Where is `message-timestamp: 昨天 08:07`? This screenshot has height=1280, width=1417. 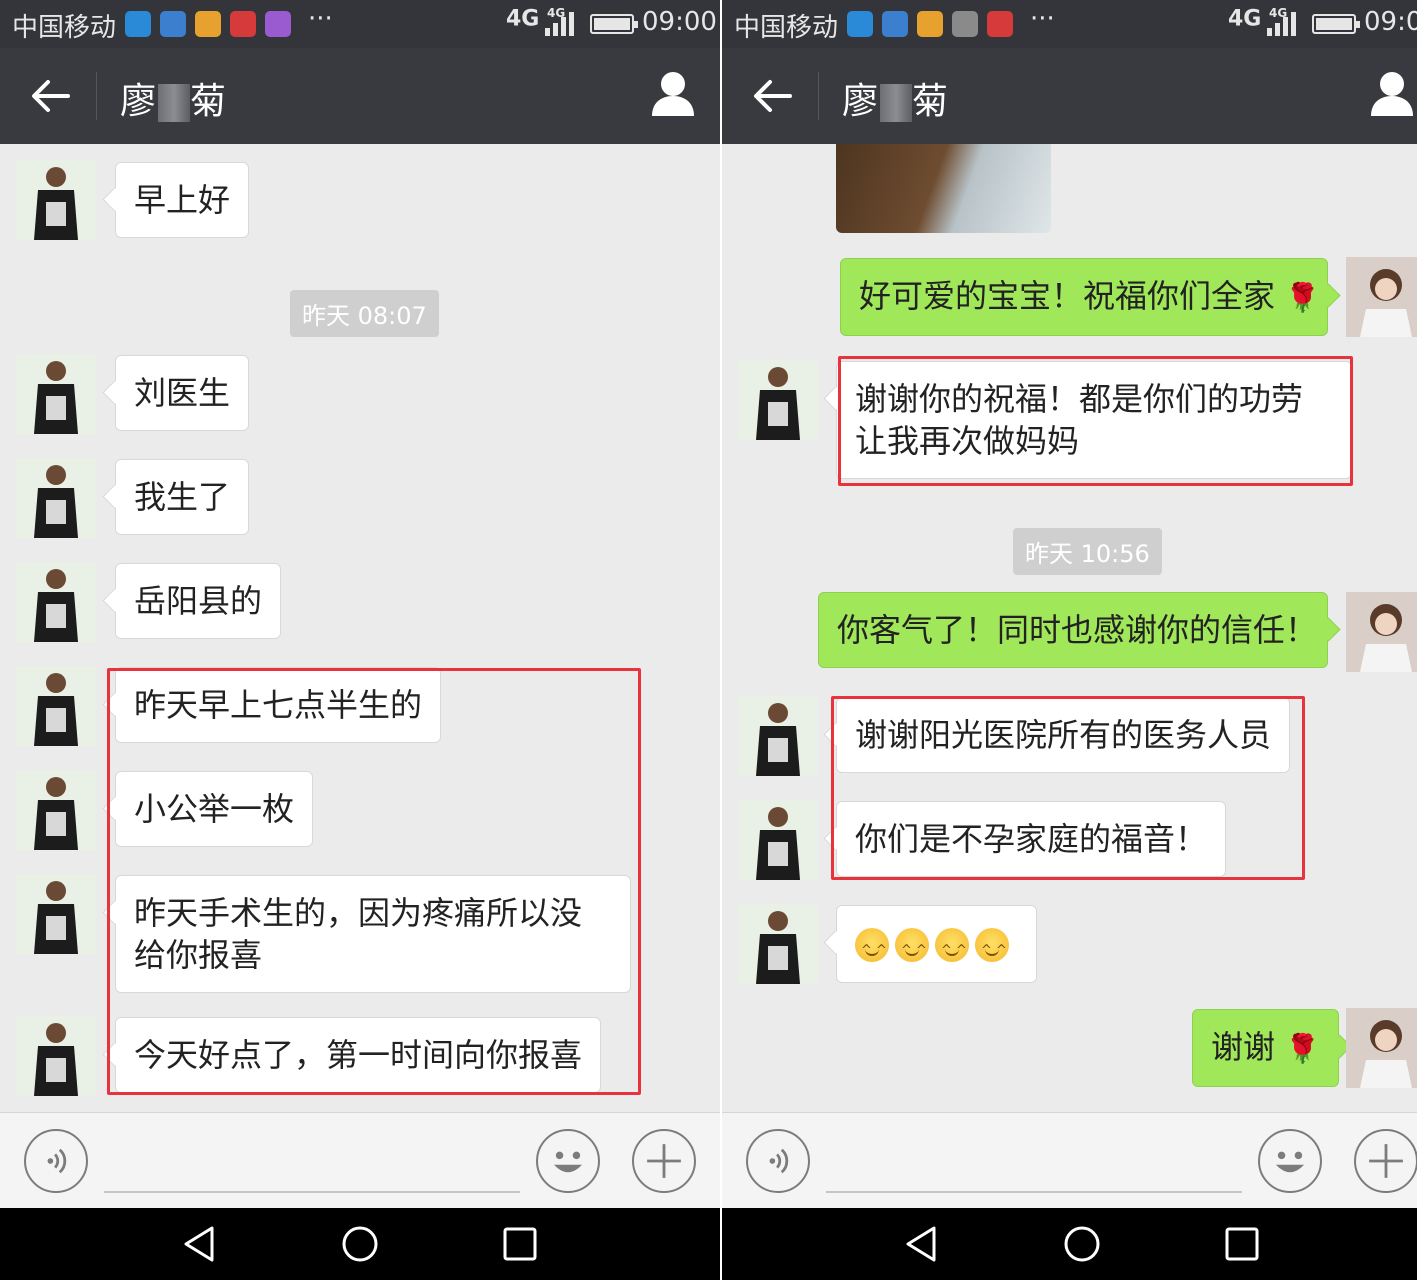 message-timestamp: 昨天 08:07 is located at coordinates (364, 313).